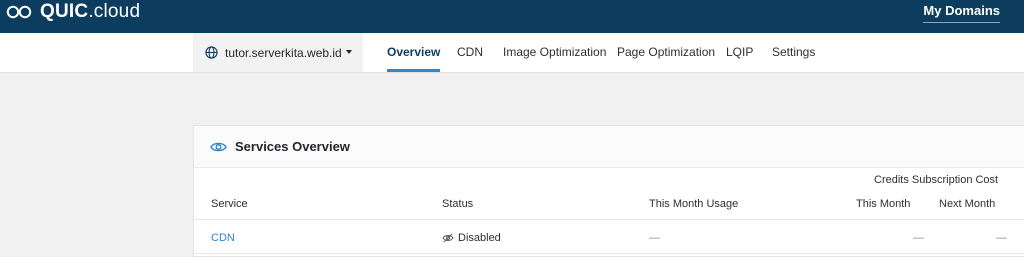 This screenshot has height=257, width=1024. I want to click on tab-settings: Settings, so click(793, 52).